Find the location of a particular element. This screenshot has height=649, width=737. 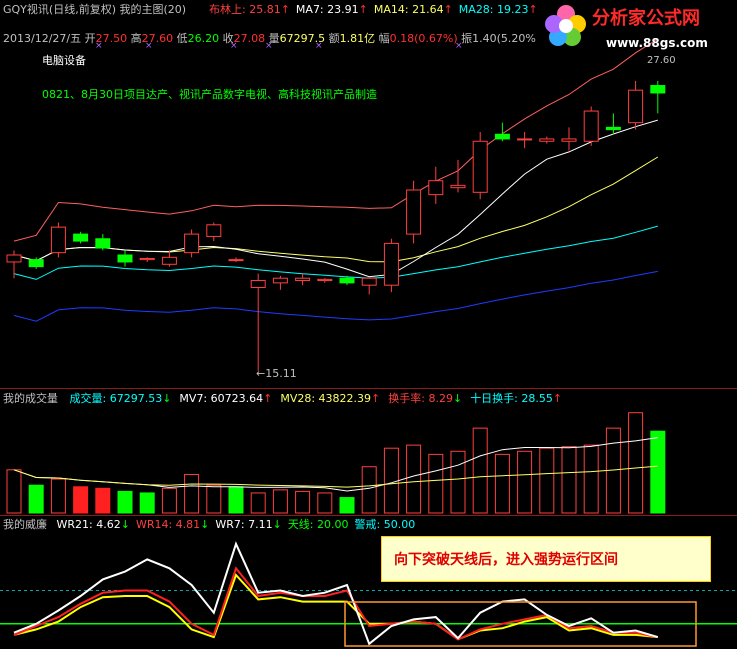

change-label: 幅 is located at coordinates (384, 38).